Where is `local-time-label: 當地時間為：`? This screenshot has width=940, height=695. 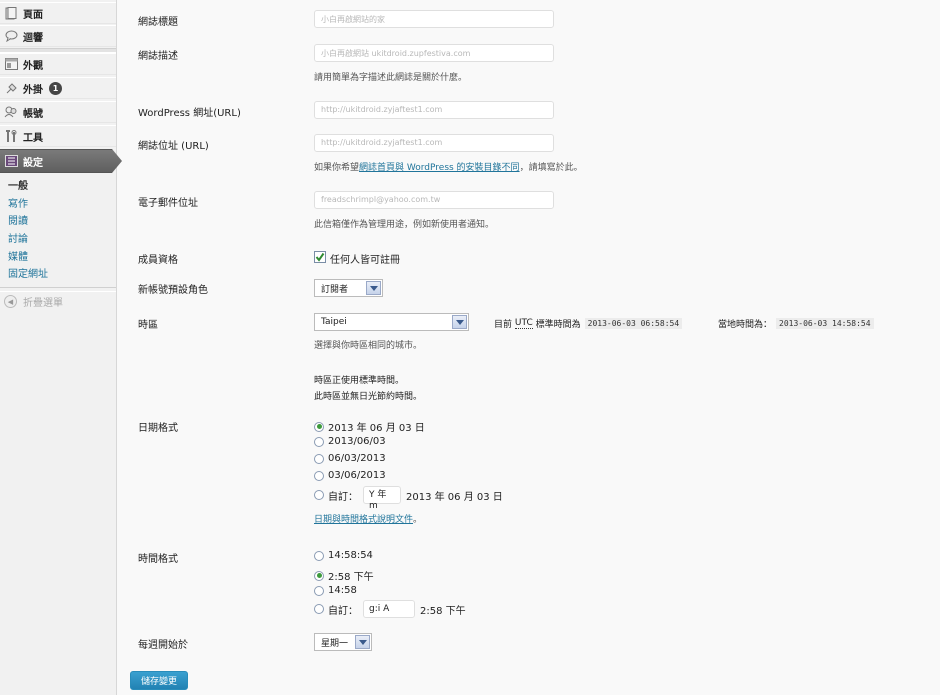
local-time-label: 當地時間為： is located at coordinates (745, 325).